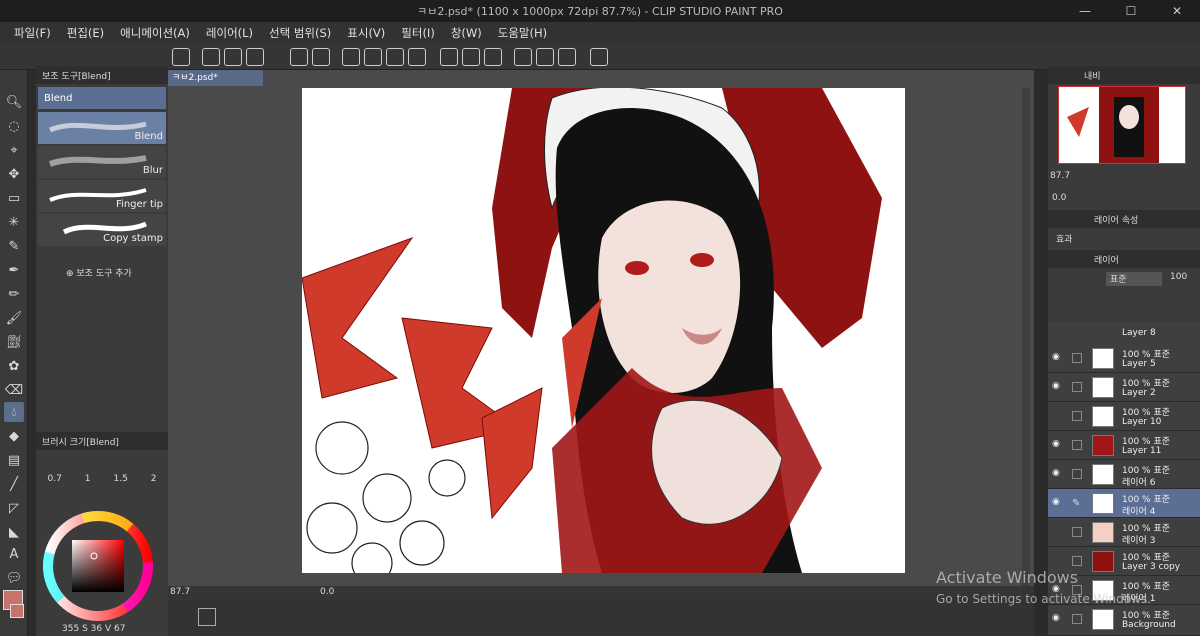 The height and width of the screenshot is (636, 1200). What do you see at coordinates (1124, 416) in the screenshot?
I see `layer-row: 100 % 표준 Layer 10` at bounding box center [1124, 416].